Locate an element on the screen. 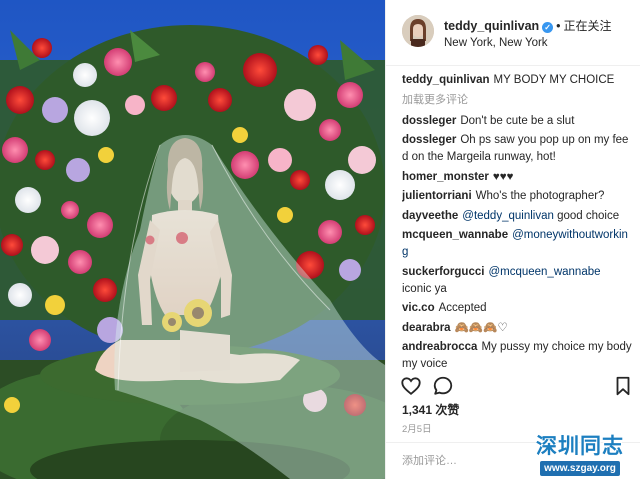  speech-bubble-icon is located at coordinates (443, 385).